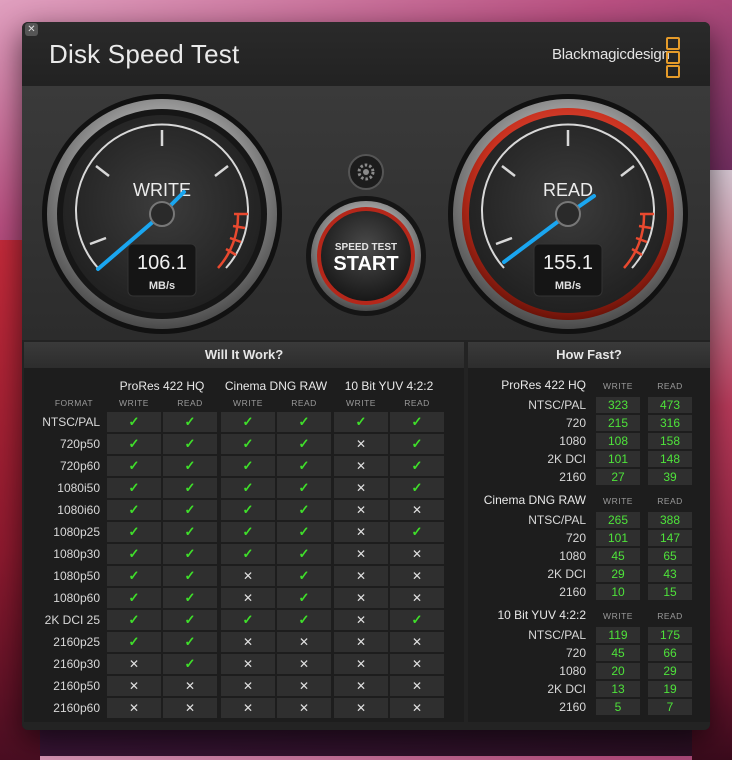  I want to click on wiw-col-header: WRITE, so click(361, 403).